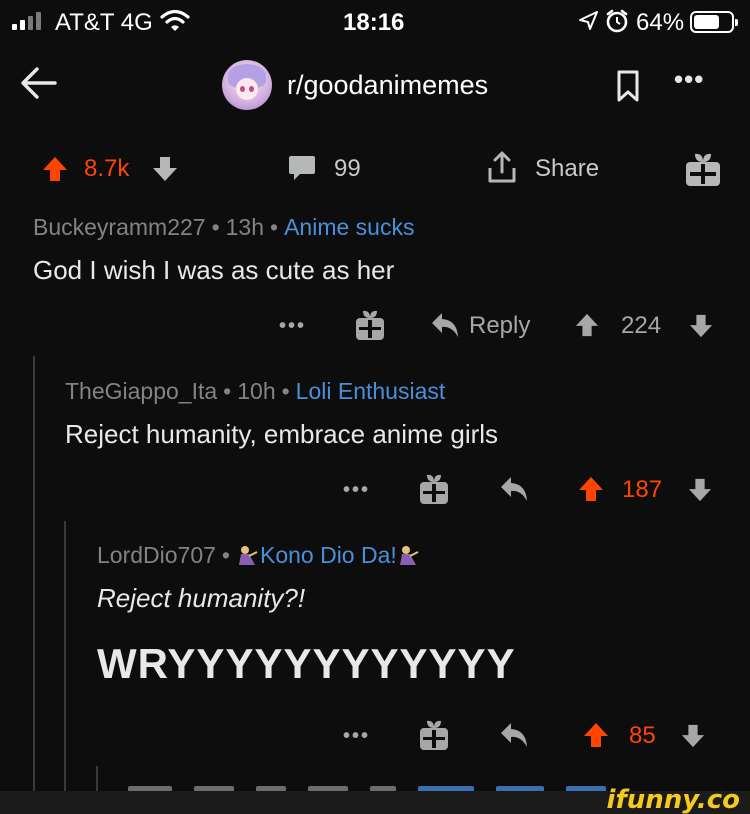 The height and width of the screenshot is (814, 750). What do you see at coordinates (641, 325) in the screenshot?
I see `comment-score: 224` at bounding box center [641, 325].